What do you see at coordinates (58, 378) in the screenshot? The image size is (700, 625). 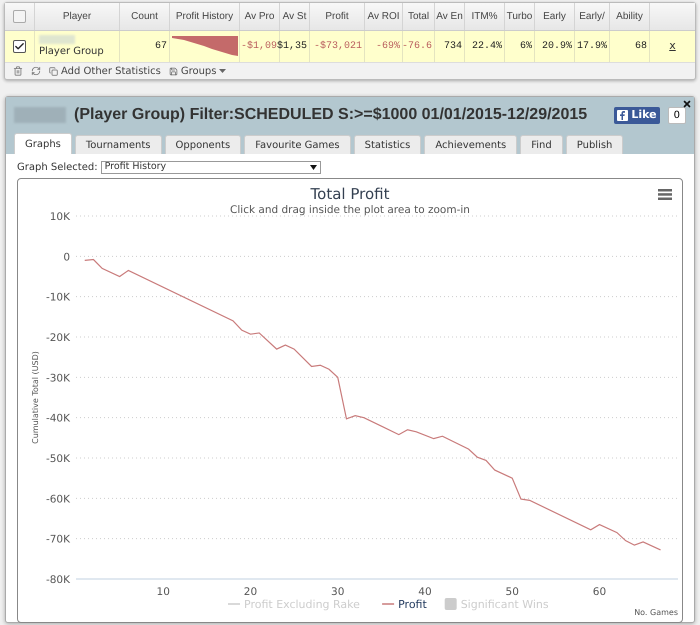 I see `y-tick-label: -30K` at bounding box center [58, 378].